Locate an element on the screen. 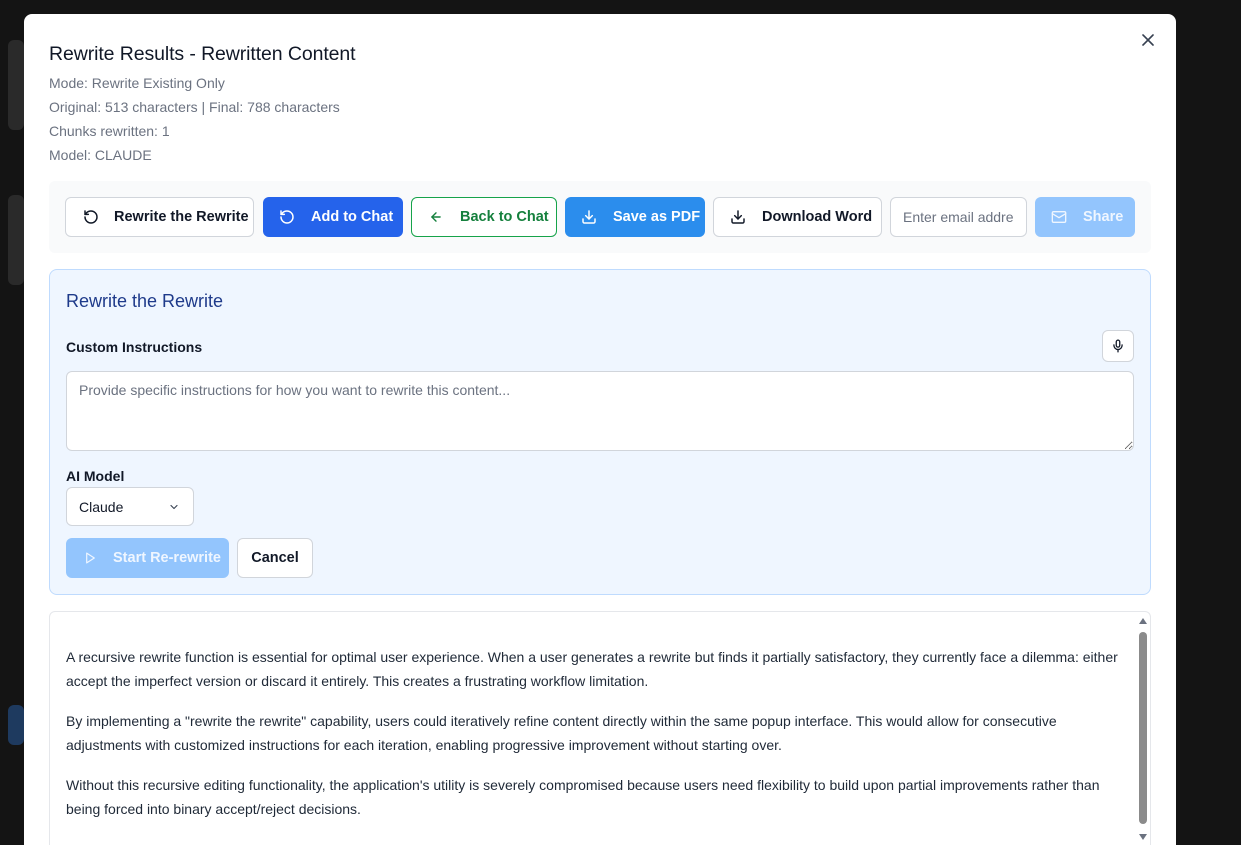 The image size is (1241, 845). save-as-pdf-button: Save as PDF is located at coordinates (635, 217).